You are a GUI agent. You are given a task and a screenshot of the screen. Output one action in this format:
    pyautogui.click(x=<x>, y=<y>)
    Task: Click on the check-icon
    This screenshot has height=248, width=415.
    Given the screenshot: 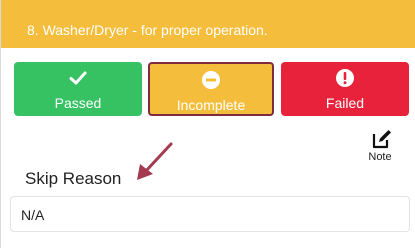 What is the action you would take?
    pyautogui.click(x=78, y=78)
    